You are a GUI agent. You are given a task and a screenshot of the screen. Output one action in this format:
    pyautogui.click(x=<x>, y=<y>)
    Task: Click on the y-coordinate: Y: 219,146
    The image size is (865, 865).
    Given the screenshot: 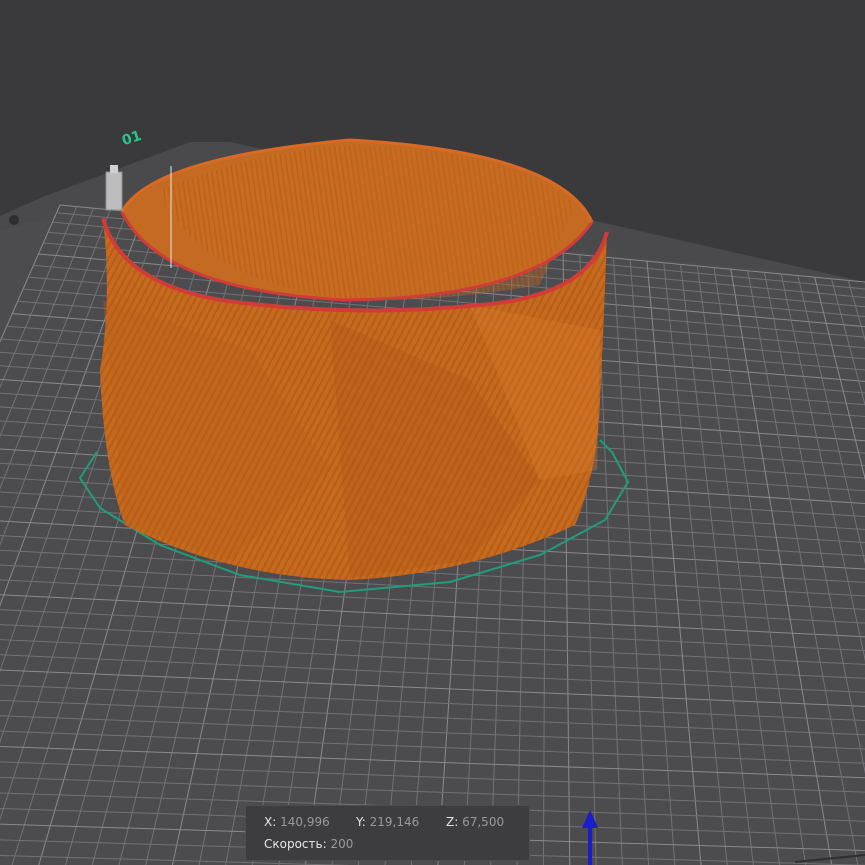 What is the action you would take?
    pyautogui.click(x=387, y=822)
    